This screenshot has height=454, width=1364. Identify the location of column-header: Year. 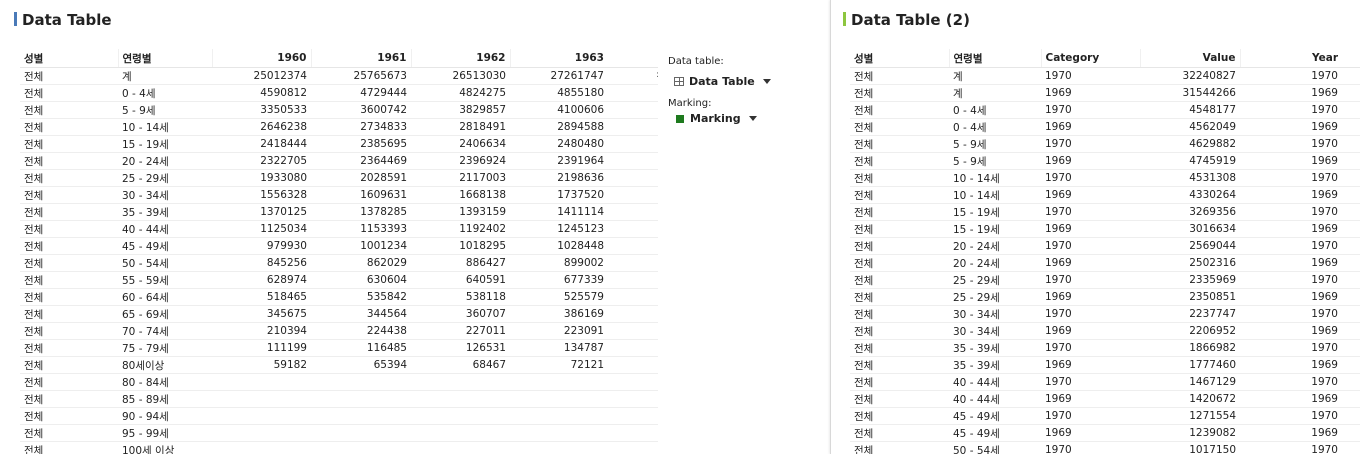
(1290, 58).